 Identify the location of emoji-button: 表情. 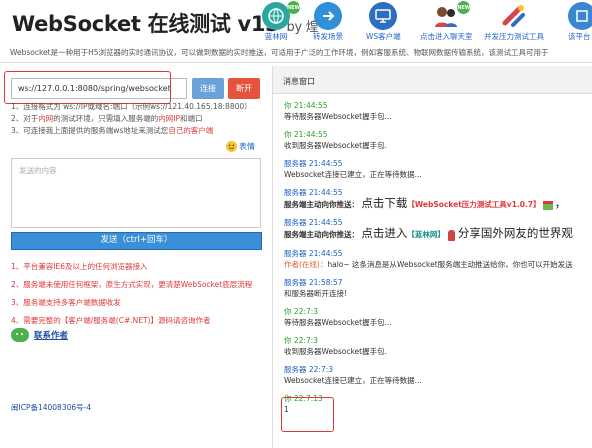
(240, 146).